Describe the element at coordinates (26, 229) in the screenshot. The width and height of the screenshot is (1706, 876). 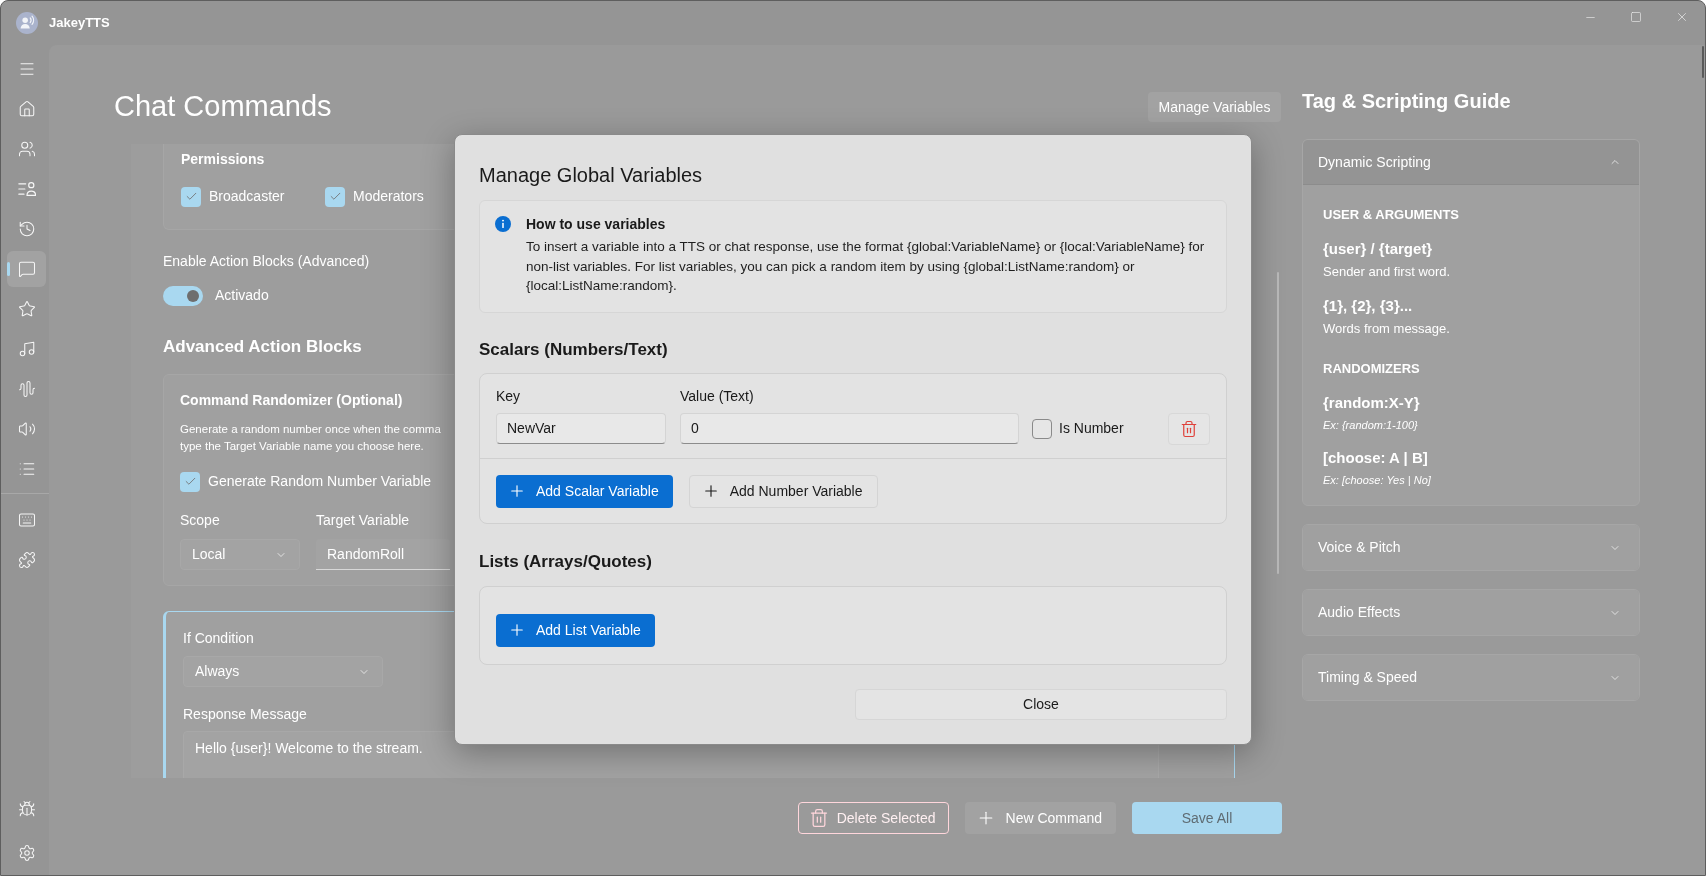
I see `history-icon` at that location.